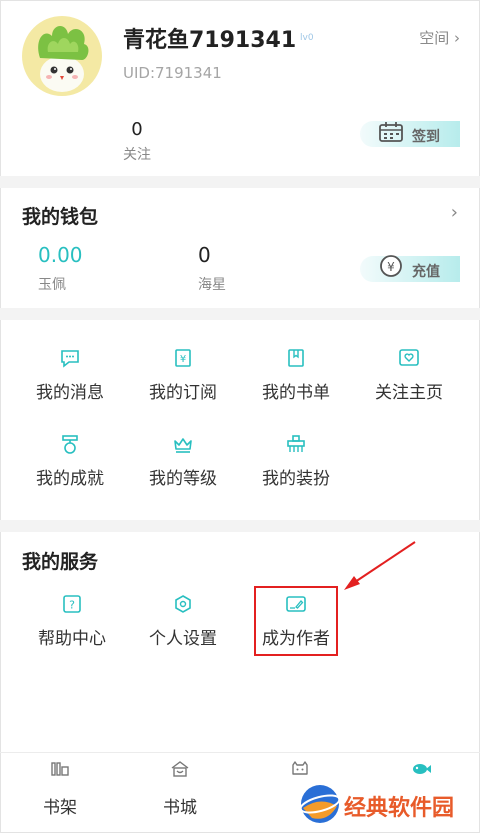 This screenshot has width=480, height=834. Describe the element at coordinates (296, 479) in the screenshot. I see `menu-label: 我的装扮` at that location.